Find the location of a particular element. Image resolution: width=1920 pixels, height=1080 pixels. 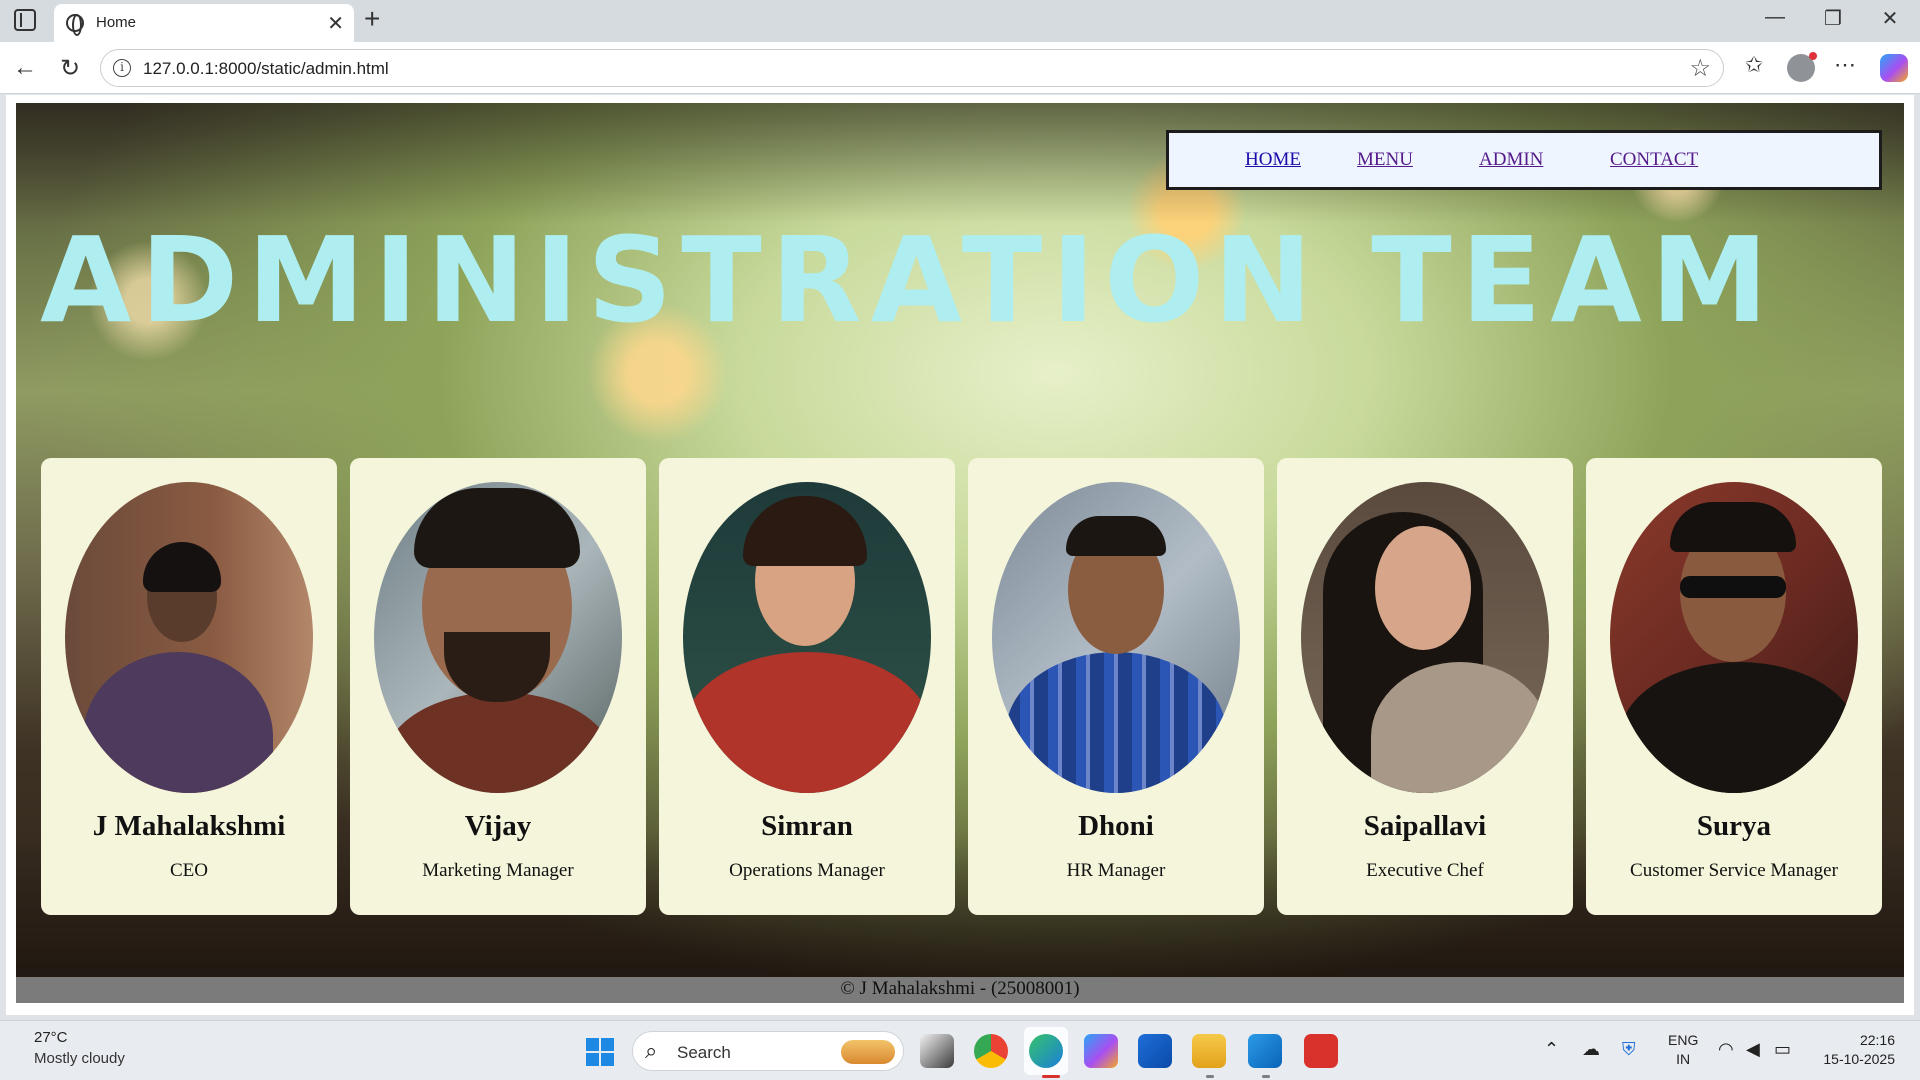

active-indicator is located at coordinates (1051, 1076).